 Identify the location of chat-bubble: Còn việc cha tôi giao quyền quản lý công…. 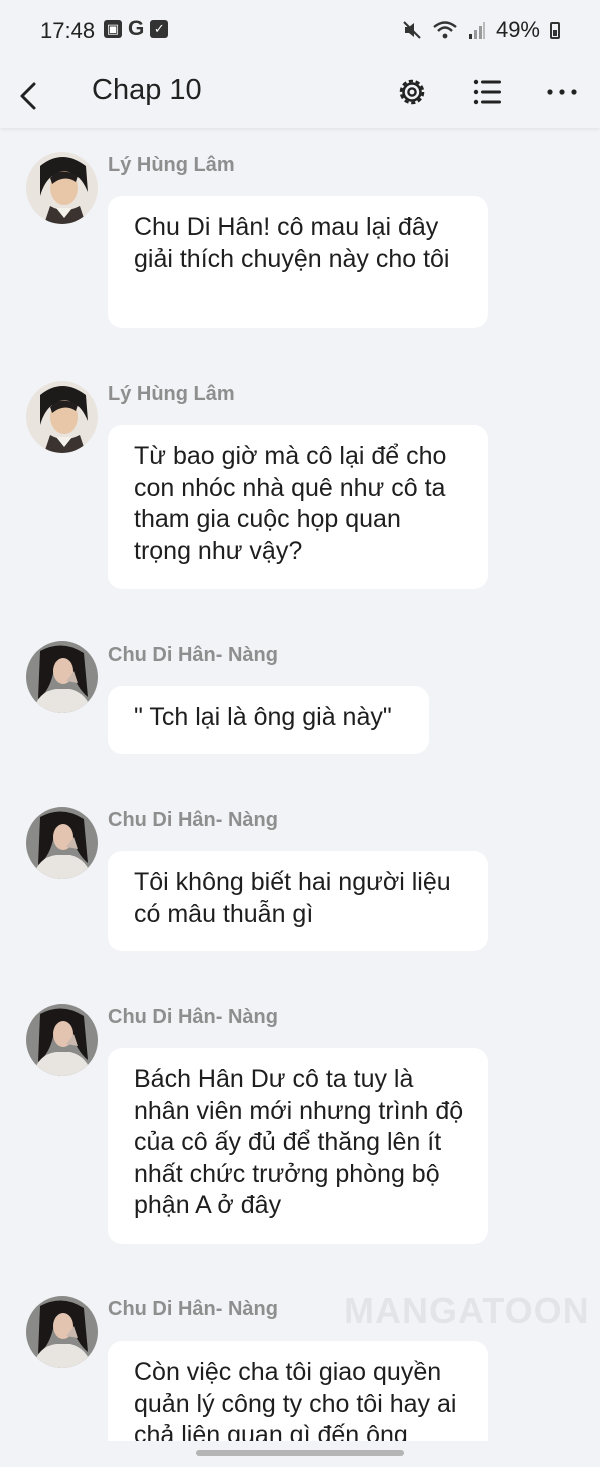
(298, 1391).